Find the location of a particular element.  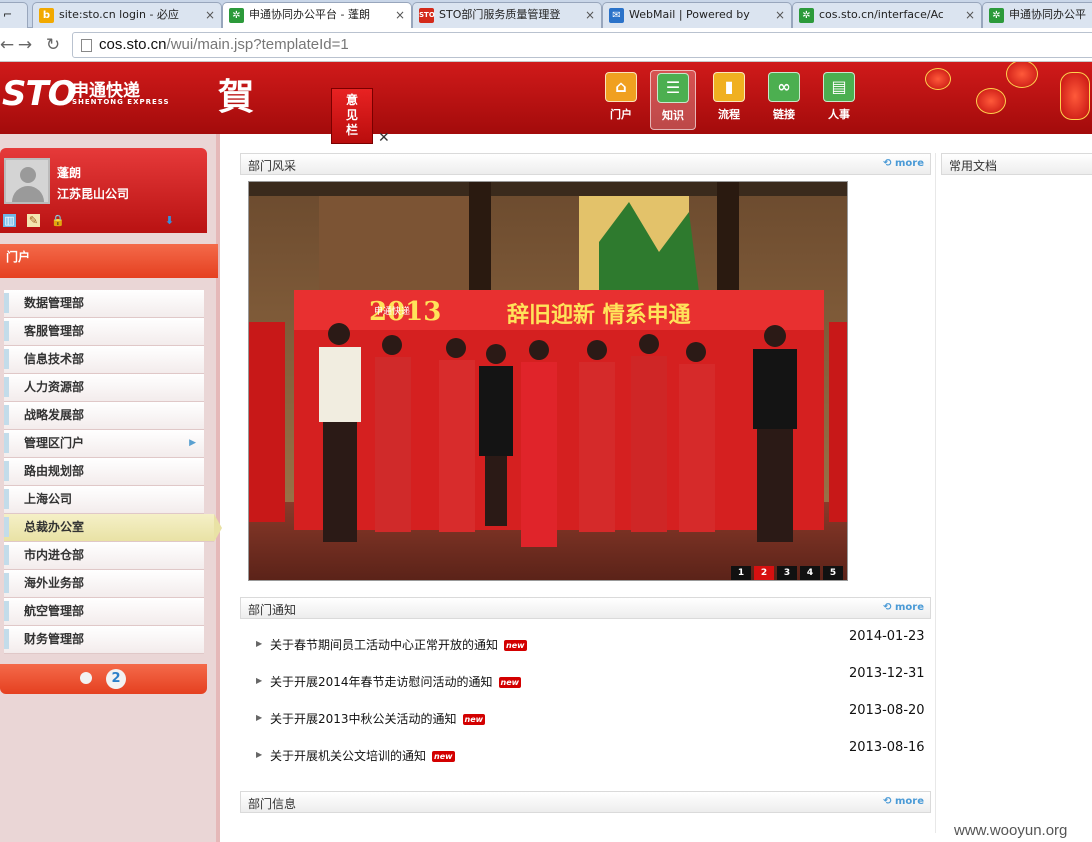

download-icon: ⬇ is located at coordinates (169, 220).